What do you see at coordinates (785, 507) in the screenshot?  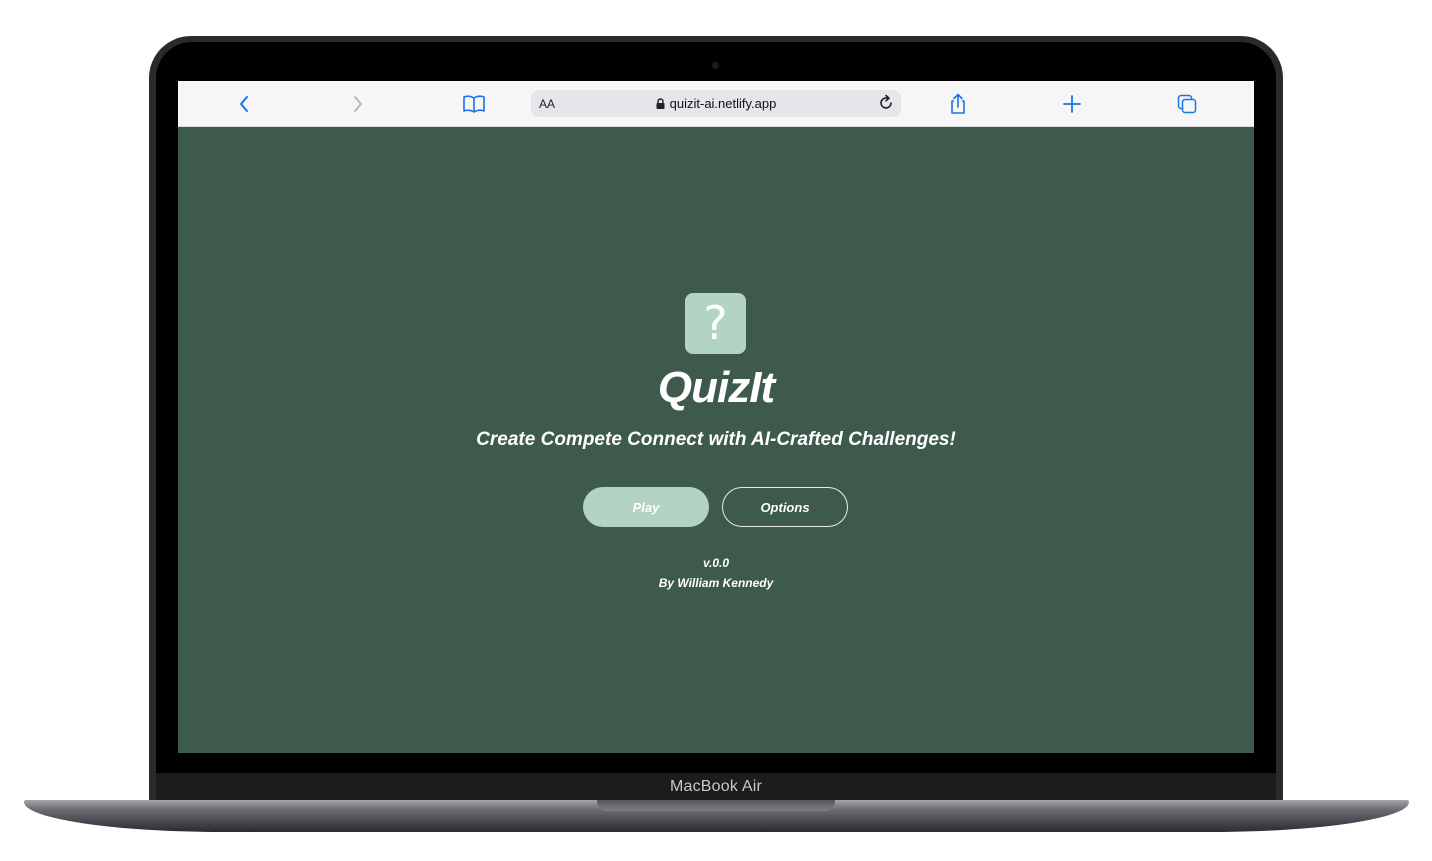 I see `options-button: Options` at bounding box center [785, 507].